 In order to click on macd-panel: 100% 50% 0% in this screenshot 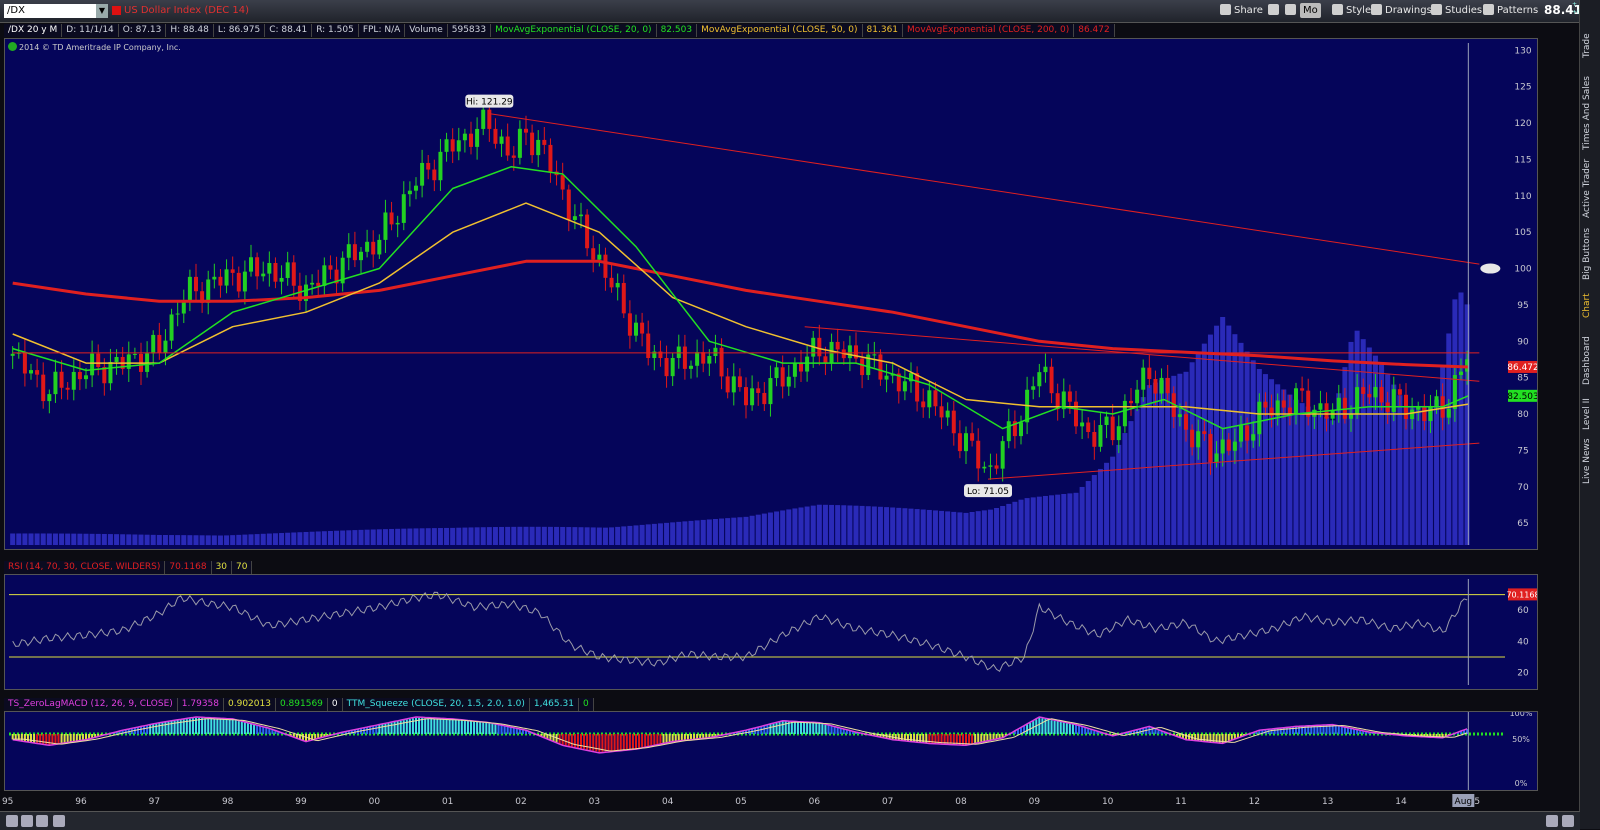, I will do `click(771, 751)`.